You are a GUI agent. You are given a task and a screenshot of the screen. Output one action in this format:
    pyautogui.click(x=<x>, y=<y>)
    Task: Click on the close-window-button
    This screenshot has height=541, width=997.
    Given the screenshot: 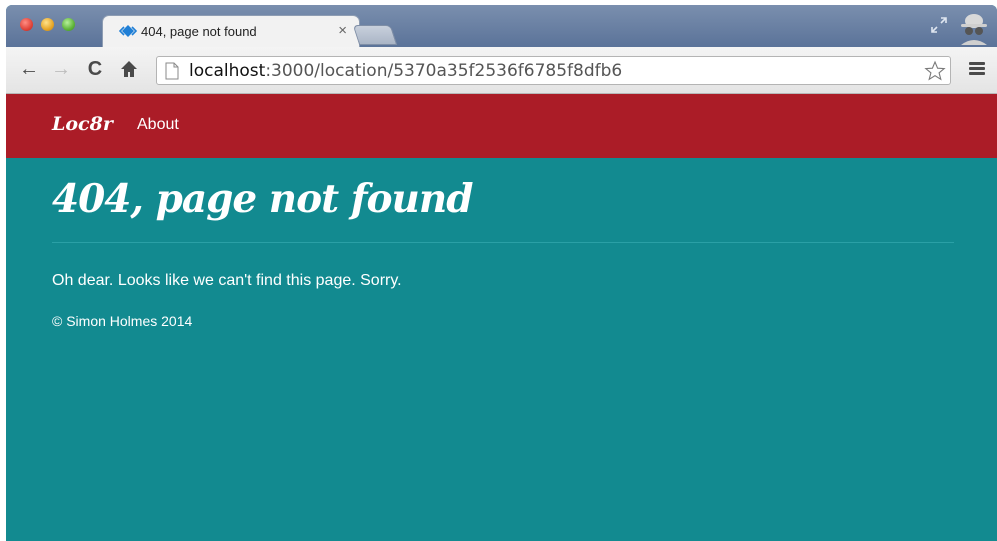 What is the action you would take?
    pyautogui.click(x=26, y=24)
    